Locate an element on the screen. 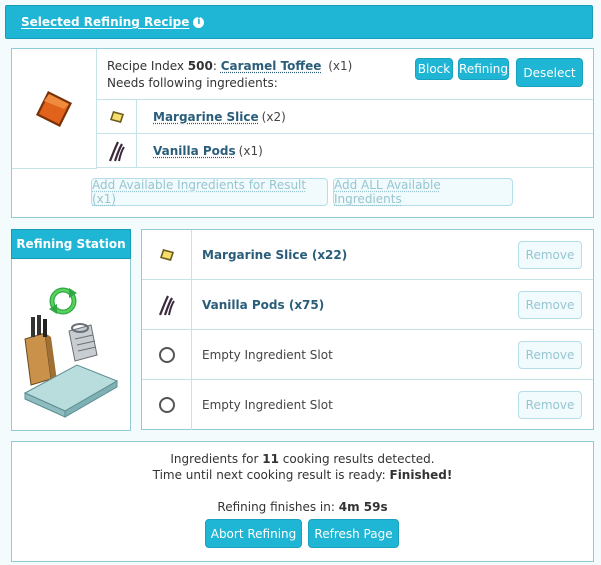  info-icon: i is located at coordinates (199, 22).